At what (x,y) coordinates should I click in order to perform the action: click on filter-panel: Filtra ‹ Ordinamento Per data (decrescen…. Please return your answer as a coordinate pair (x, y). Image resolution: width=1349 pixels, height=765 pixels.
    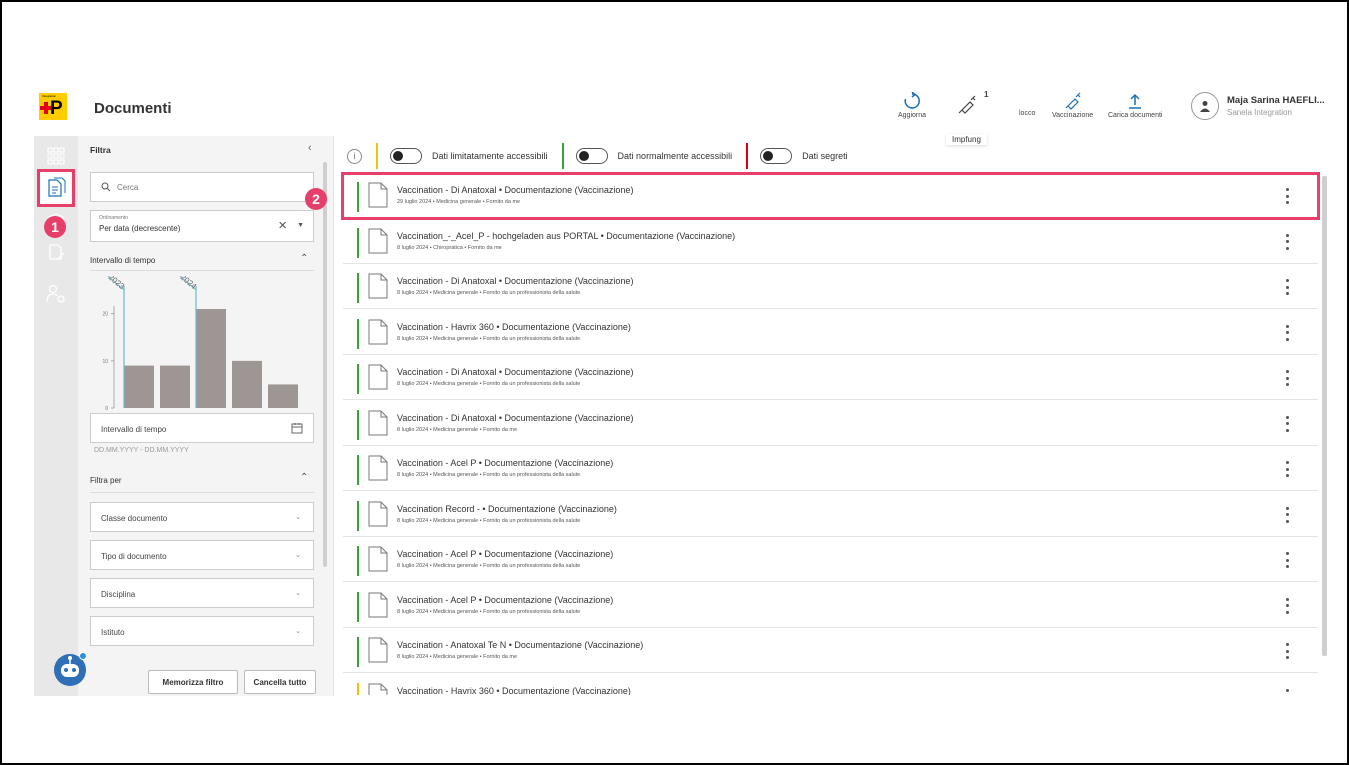
    Looking at the image, I should click on (206, 416).